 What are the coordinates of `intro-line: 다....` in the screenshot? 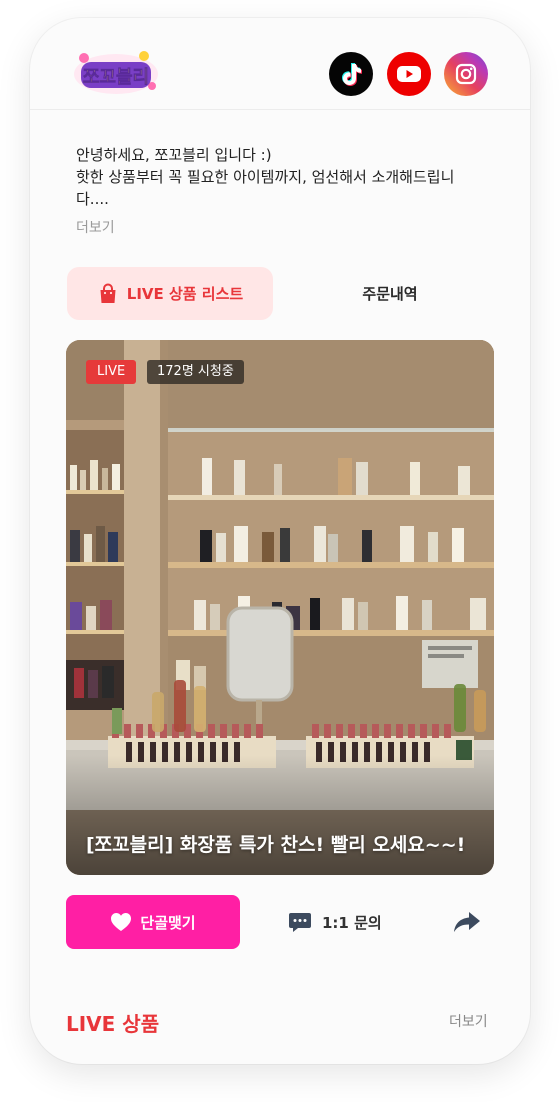 It's located at (92, 199).